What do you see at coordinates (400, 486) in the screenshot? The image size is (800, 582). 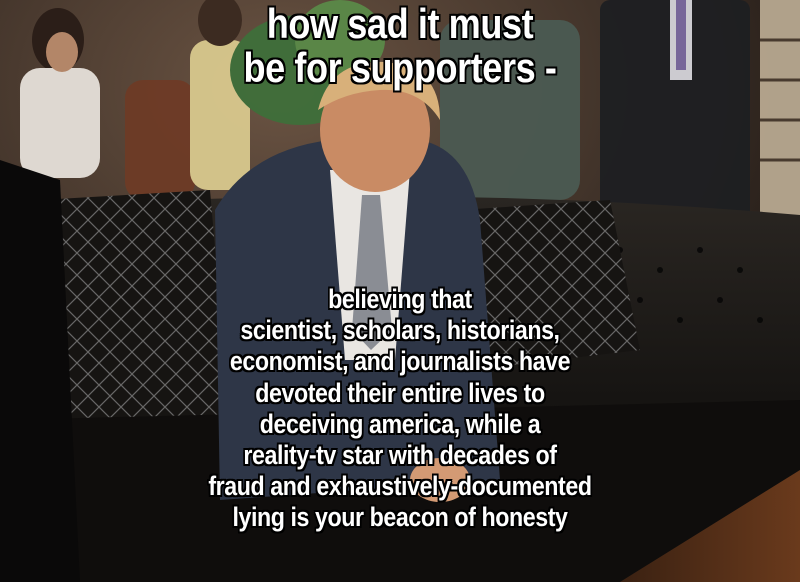 I see `bottom-caption-line: fraud and exhaustively-documented` at bounding box center [400, 486].